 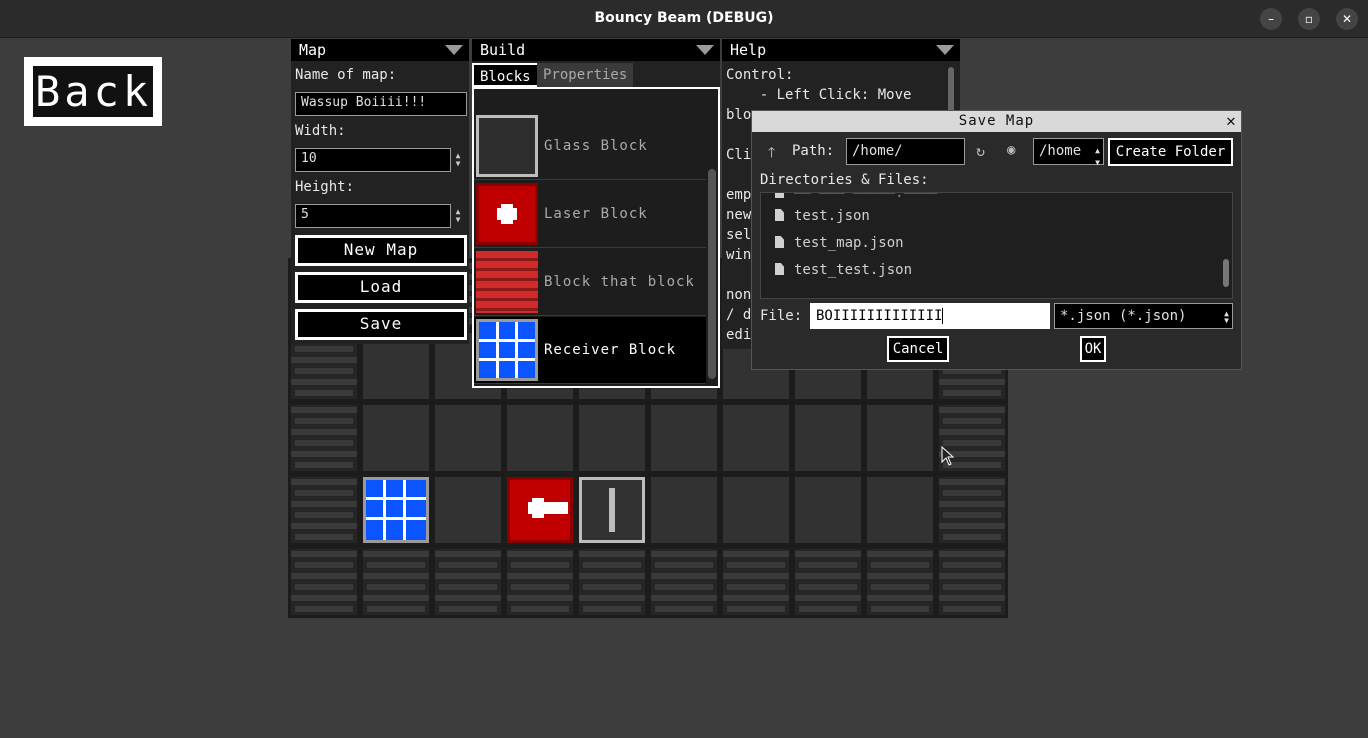 I want to click on dialog-close-icon: ✕, so click(x=1231, y=121).